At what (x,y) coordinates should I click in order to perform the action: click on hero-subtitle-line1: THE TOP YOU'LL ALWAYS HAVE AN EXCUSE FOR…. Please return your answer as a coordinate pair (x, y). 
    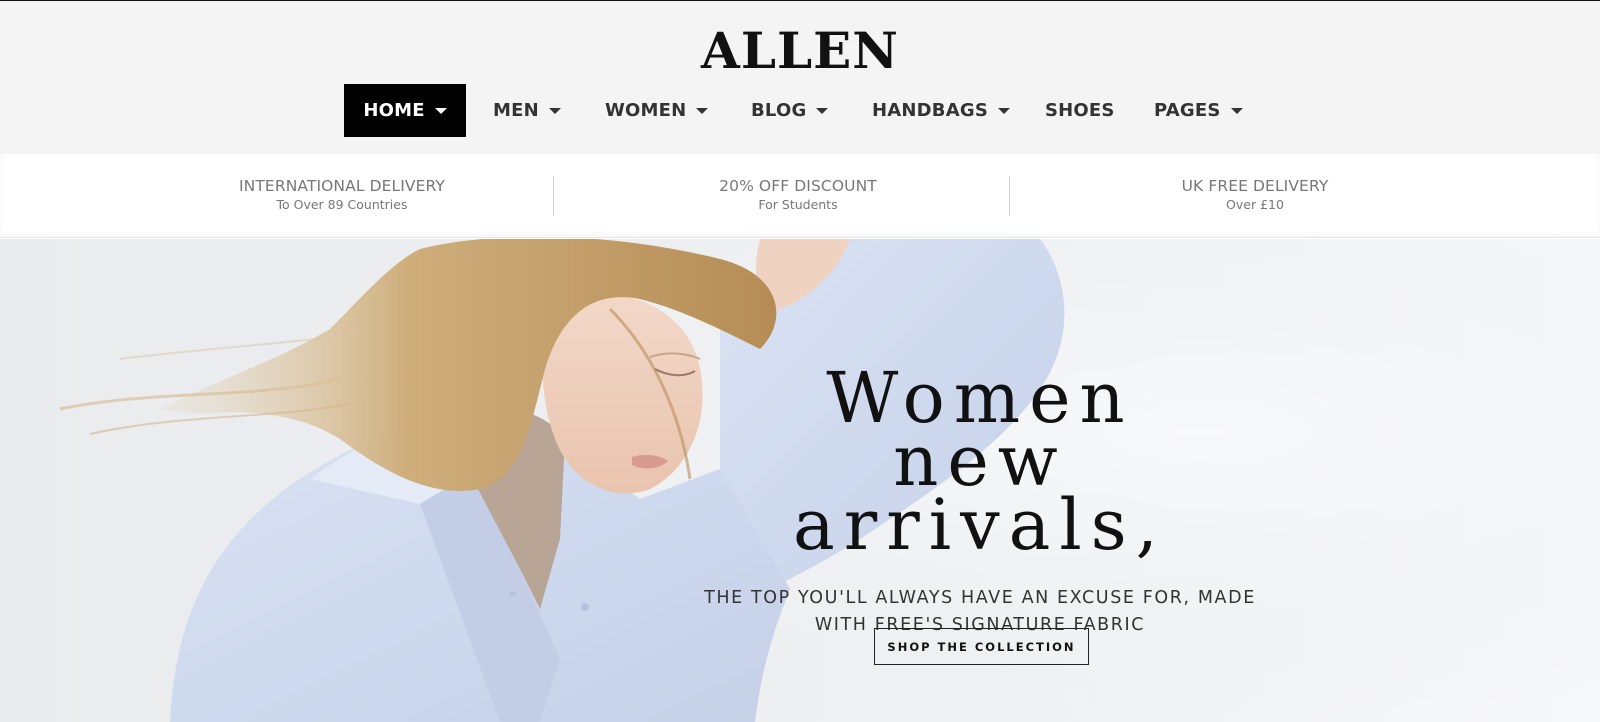
    Looking at the image, I should click on (980, 598).